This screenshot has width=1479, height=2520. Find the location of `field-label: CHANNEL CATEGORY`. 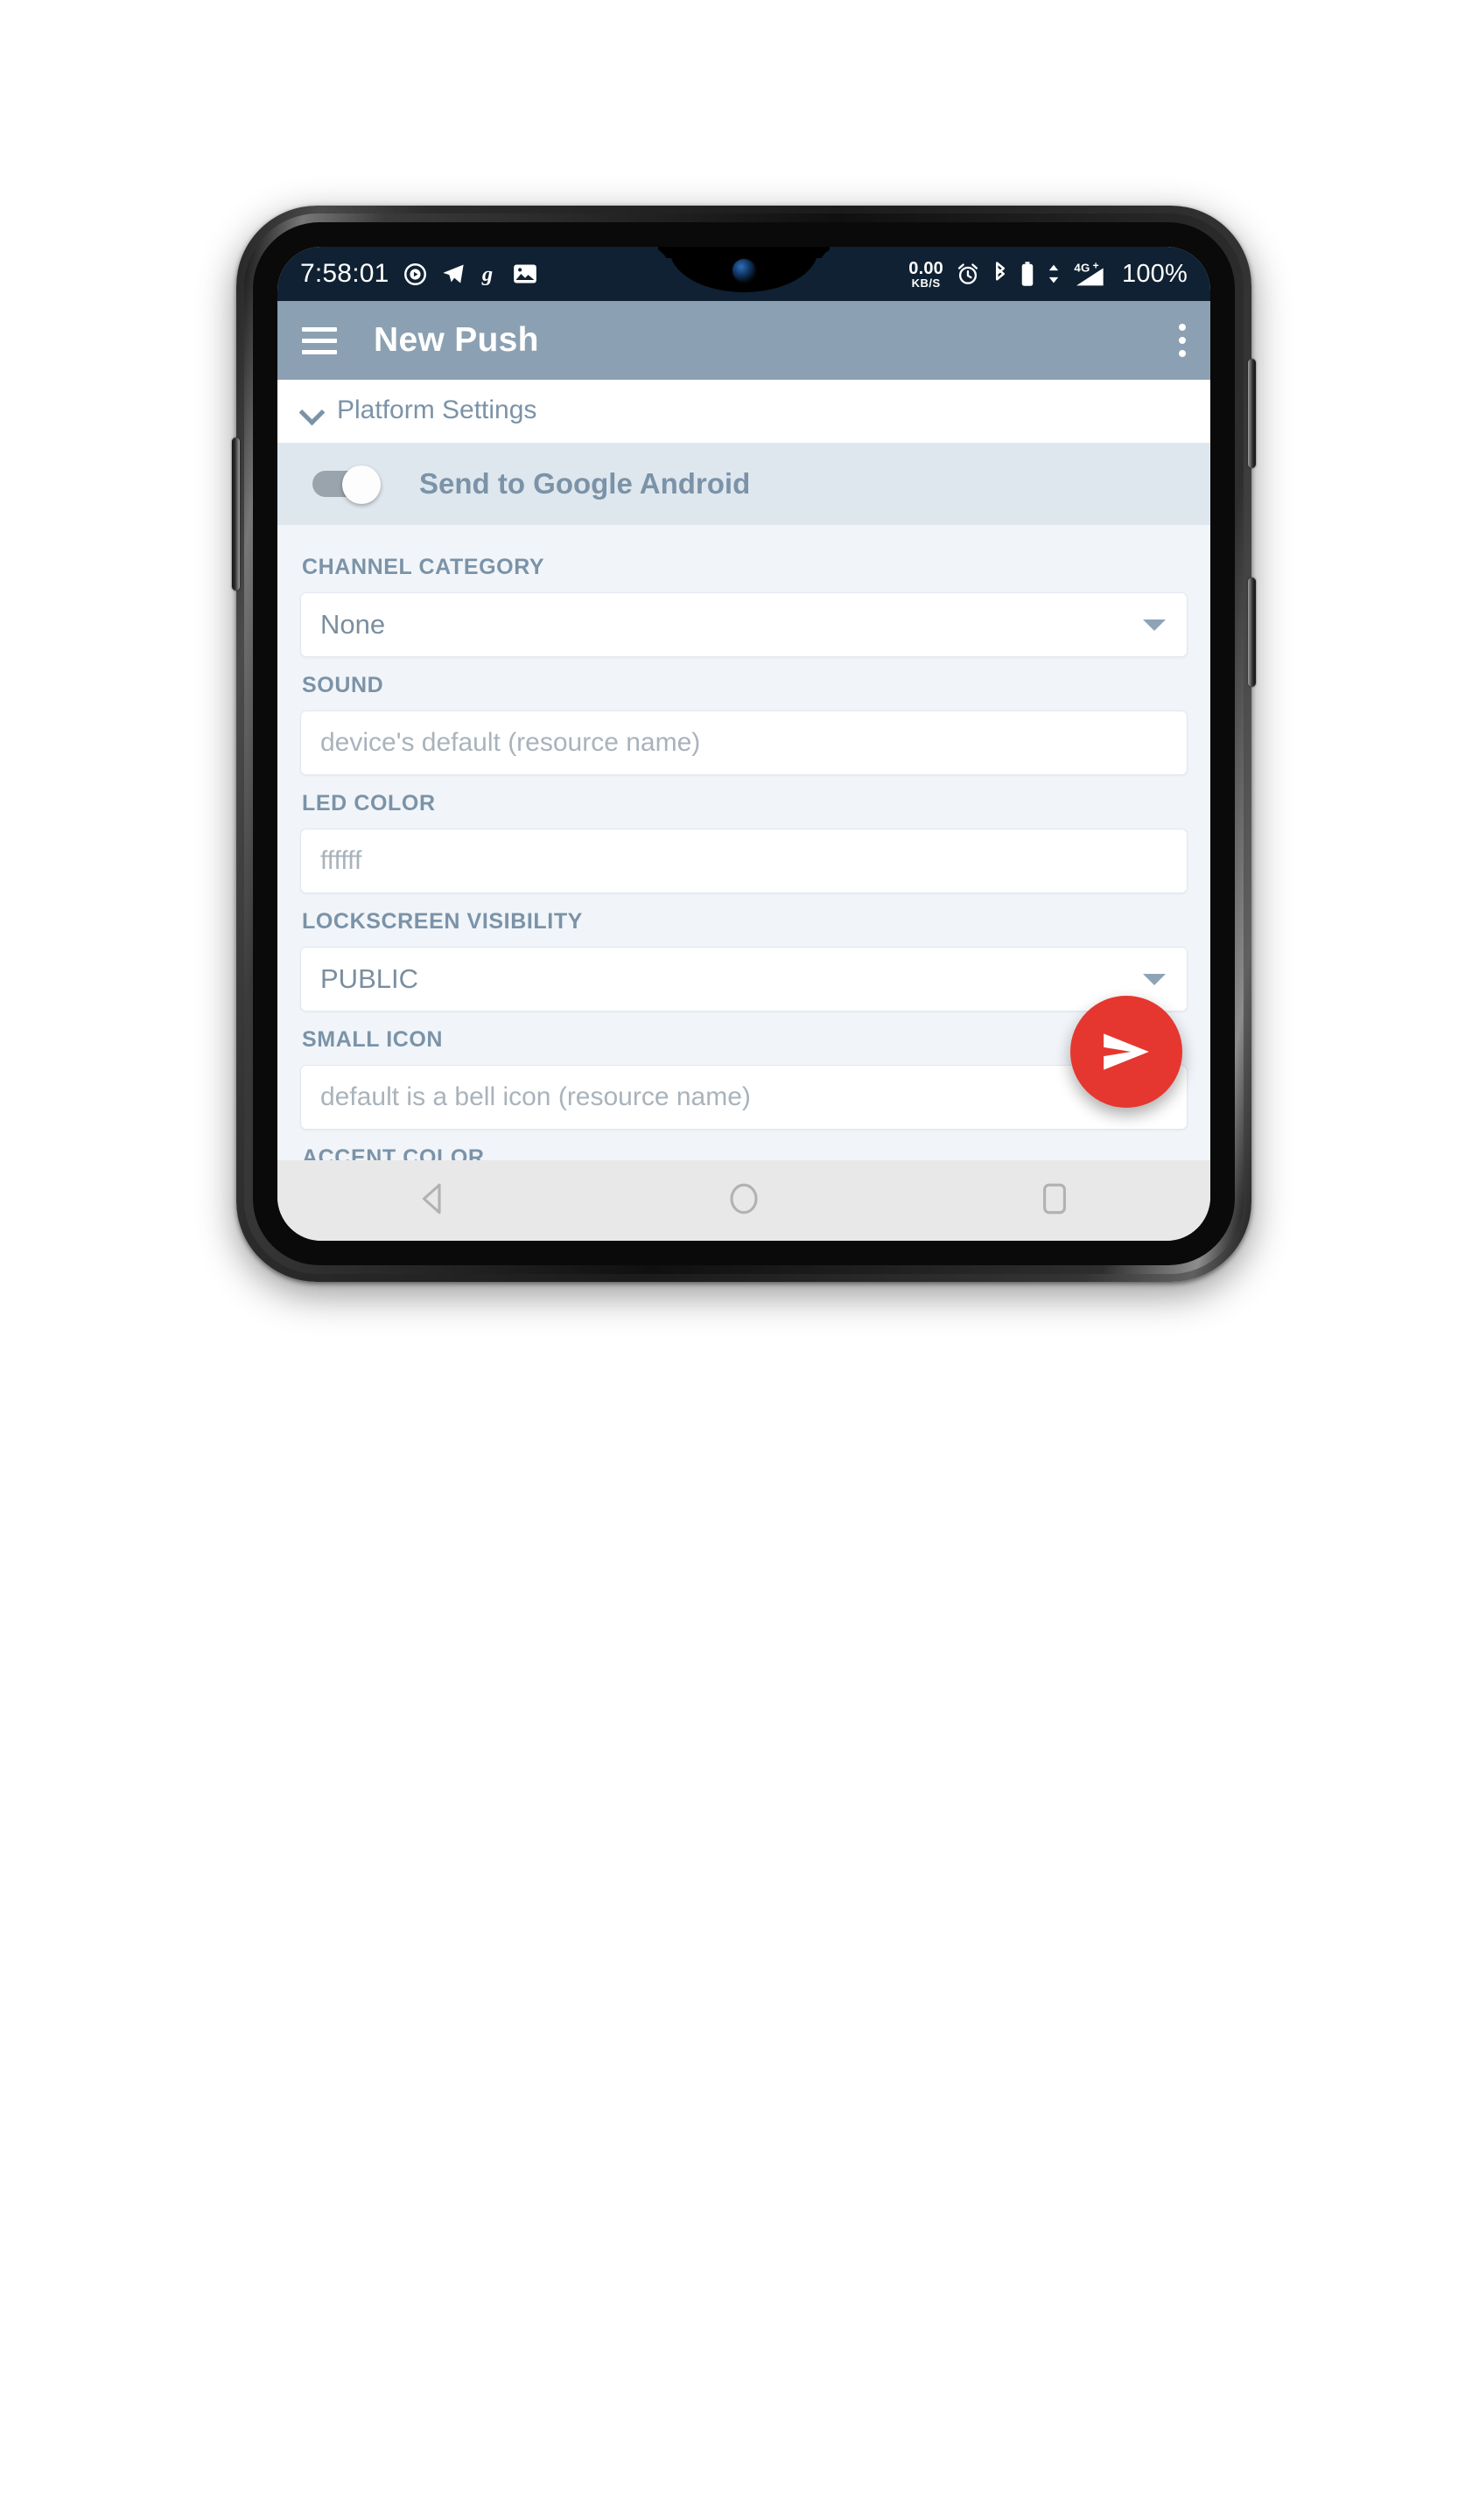

field-label: CHANNEL CATEGORY is located at coordinates (424, 567).